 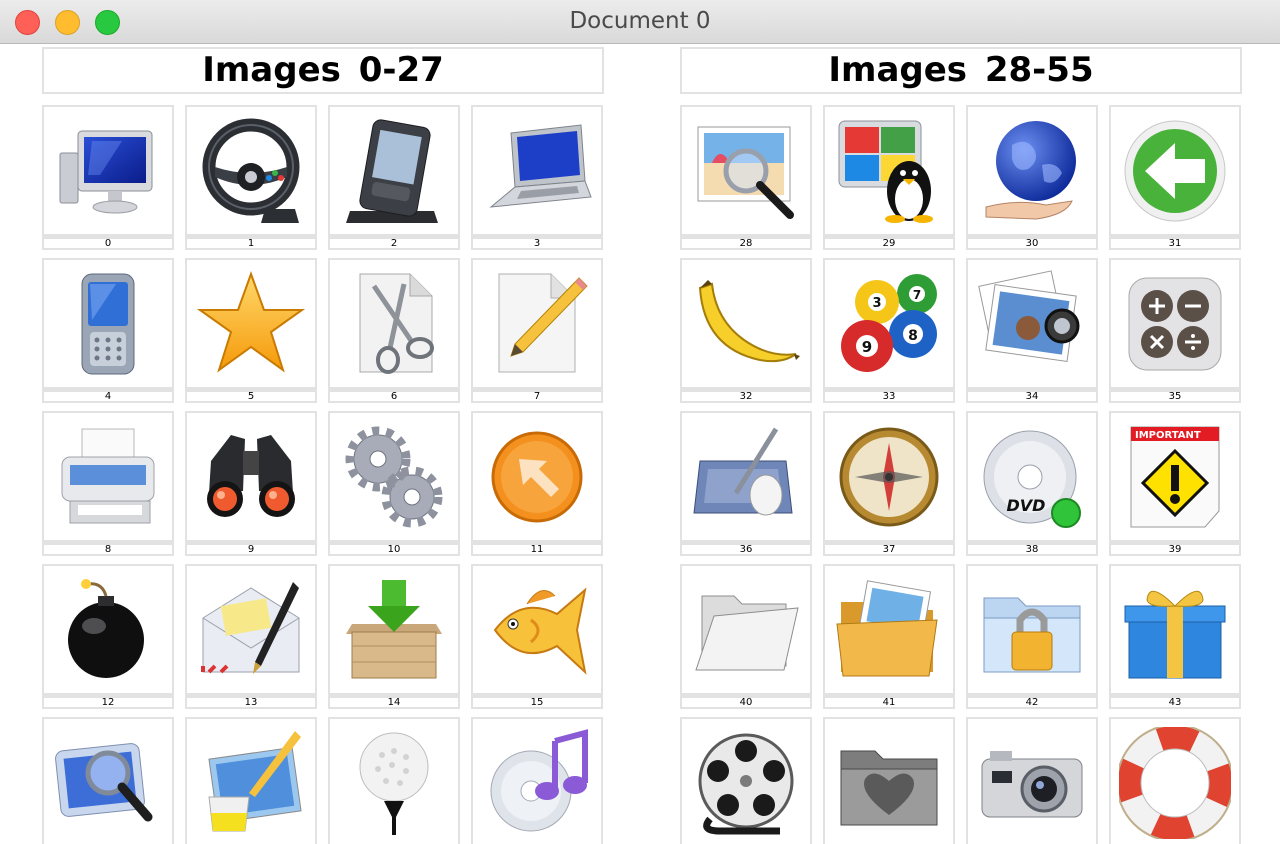 What do you see at coordinates (889, 549) in the screenshot?
I see `image-index-label: 37` at bounding box center [889, 549].